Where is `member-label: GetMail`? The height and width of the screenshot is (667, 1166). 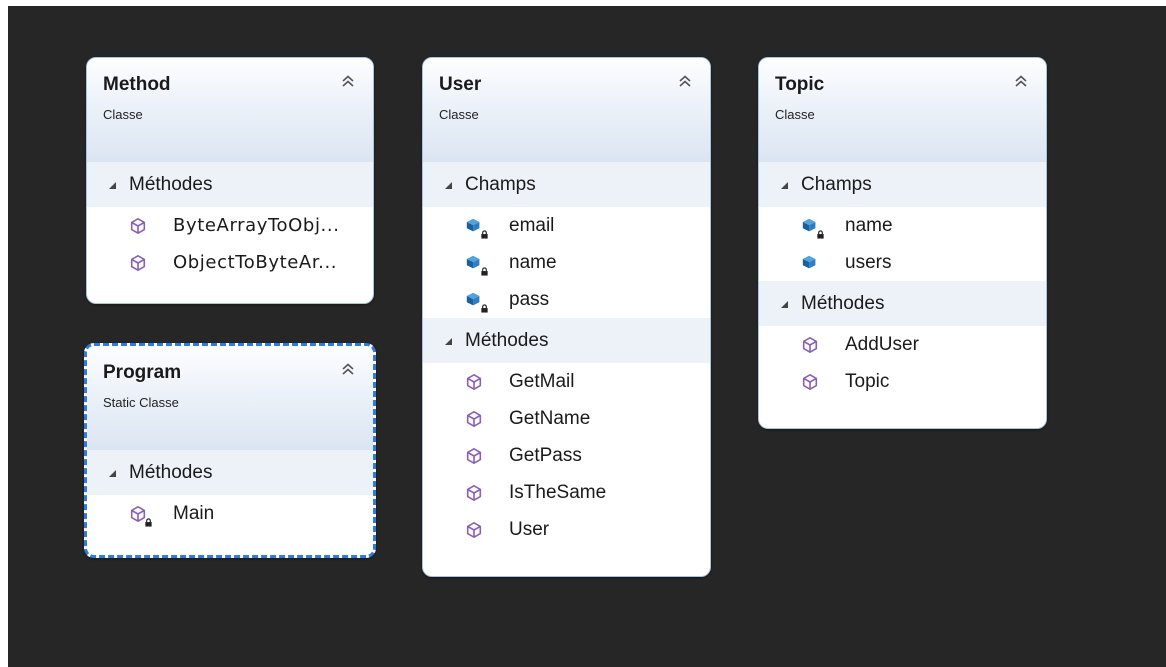
member-label: GetMail is located at coordinates (542, 381).